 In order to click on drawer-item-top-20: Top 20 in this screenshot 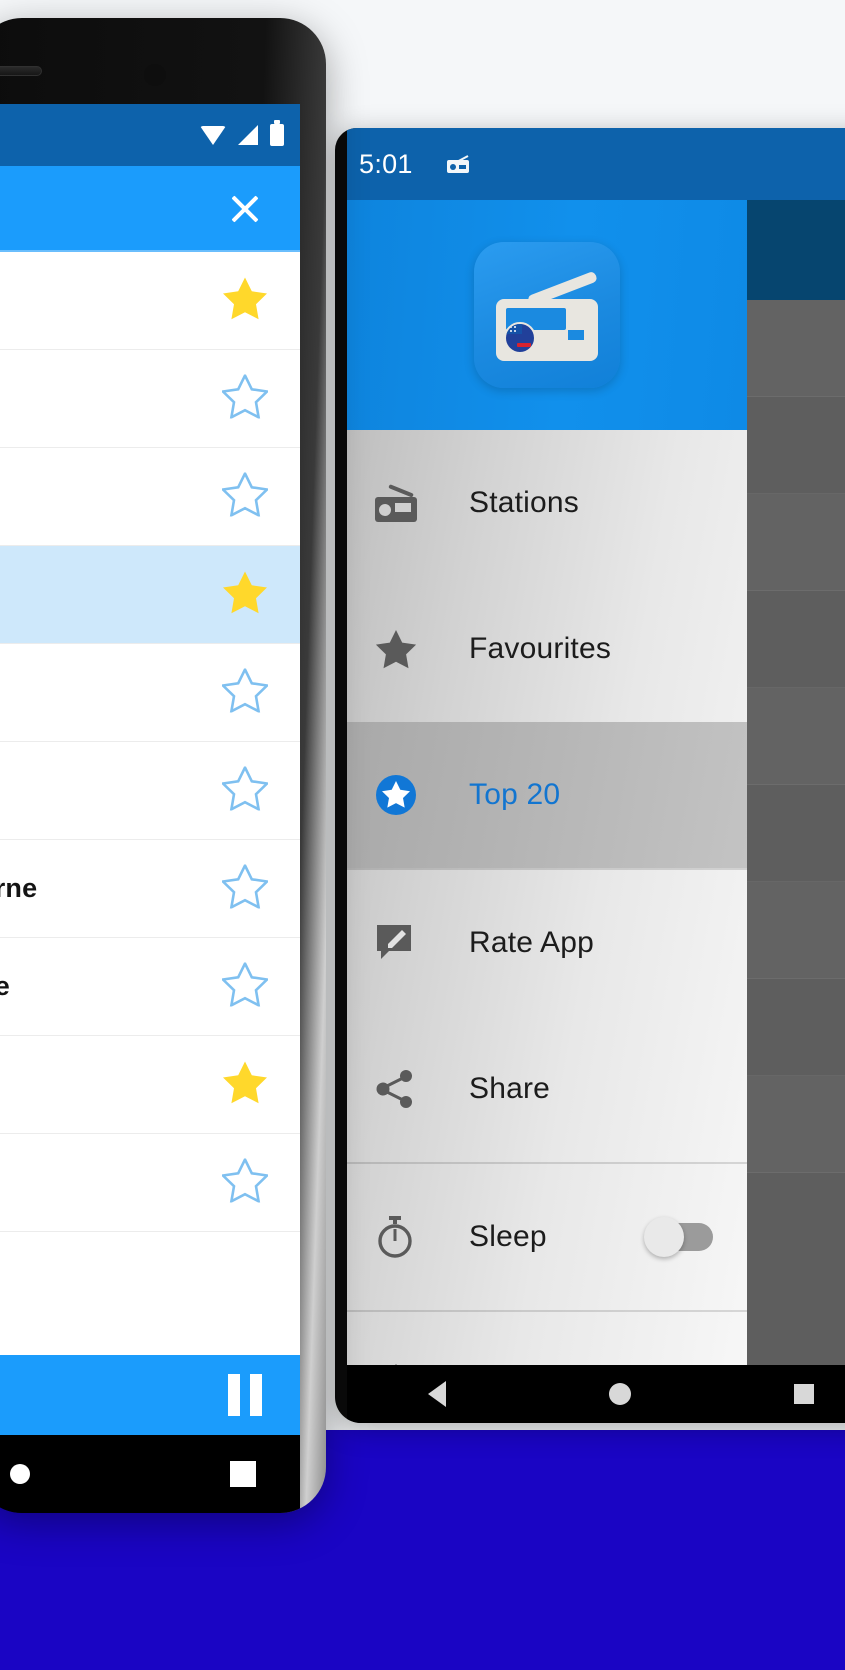, I will do `click(547, 795)`.